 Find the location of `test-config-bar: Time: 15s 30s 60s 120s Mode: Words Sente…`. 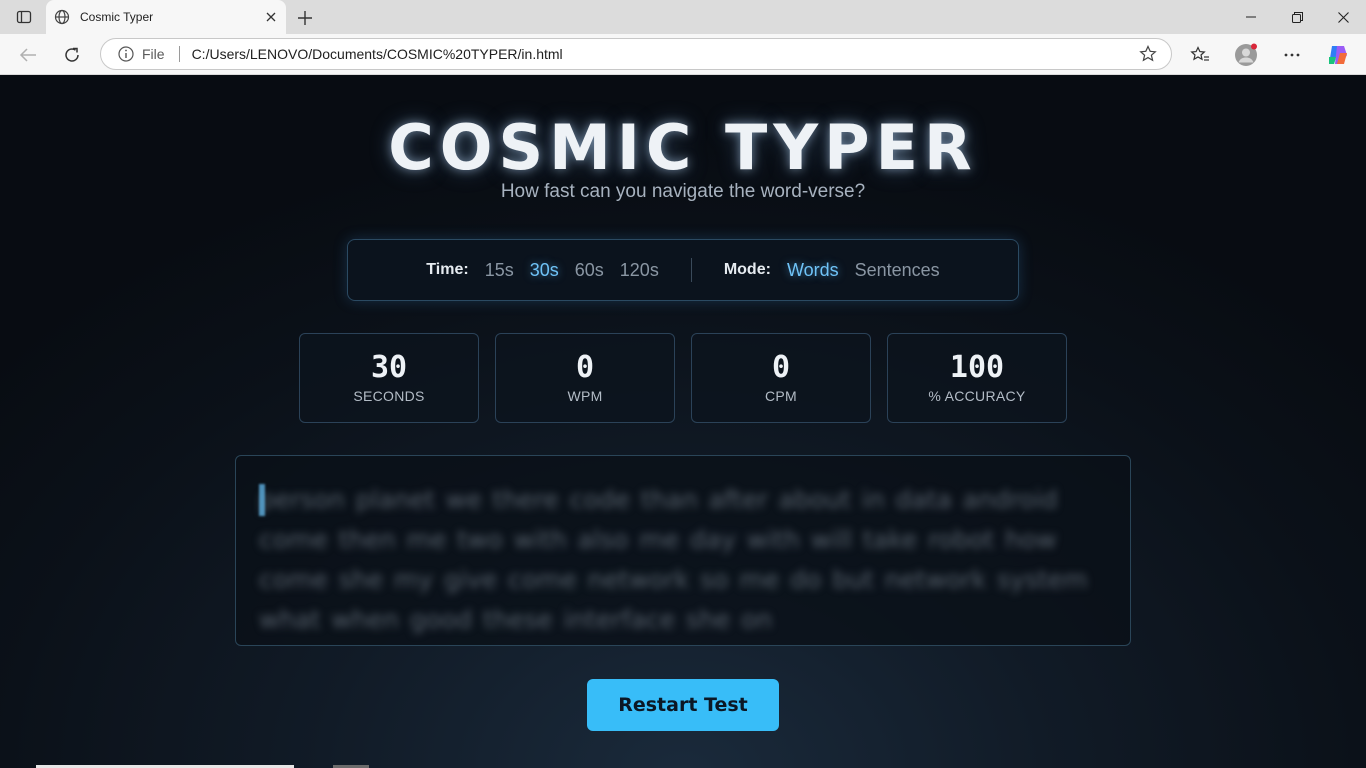

test-config-bar: Time: 15s 30s 60s 120s Mode: Words Sente… is located at coordinates (683, 270).